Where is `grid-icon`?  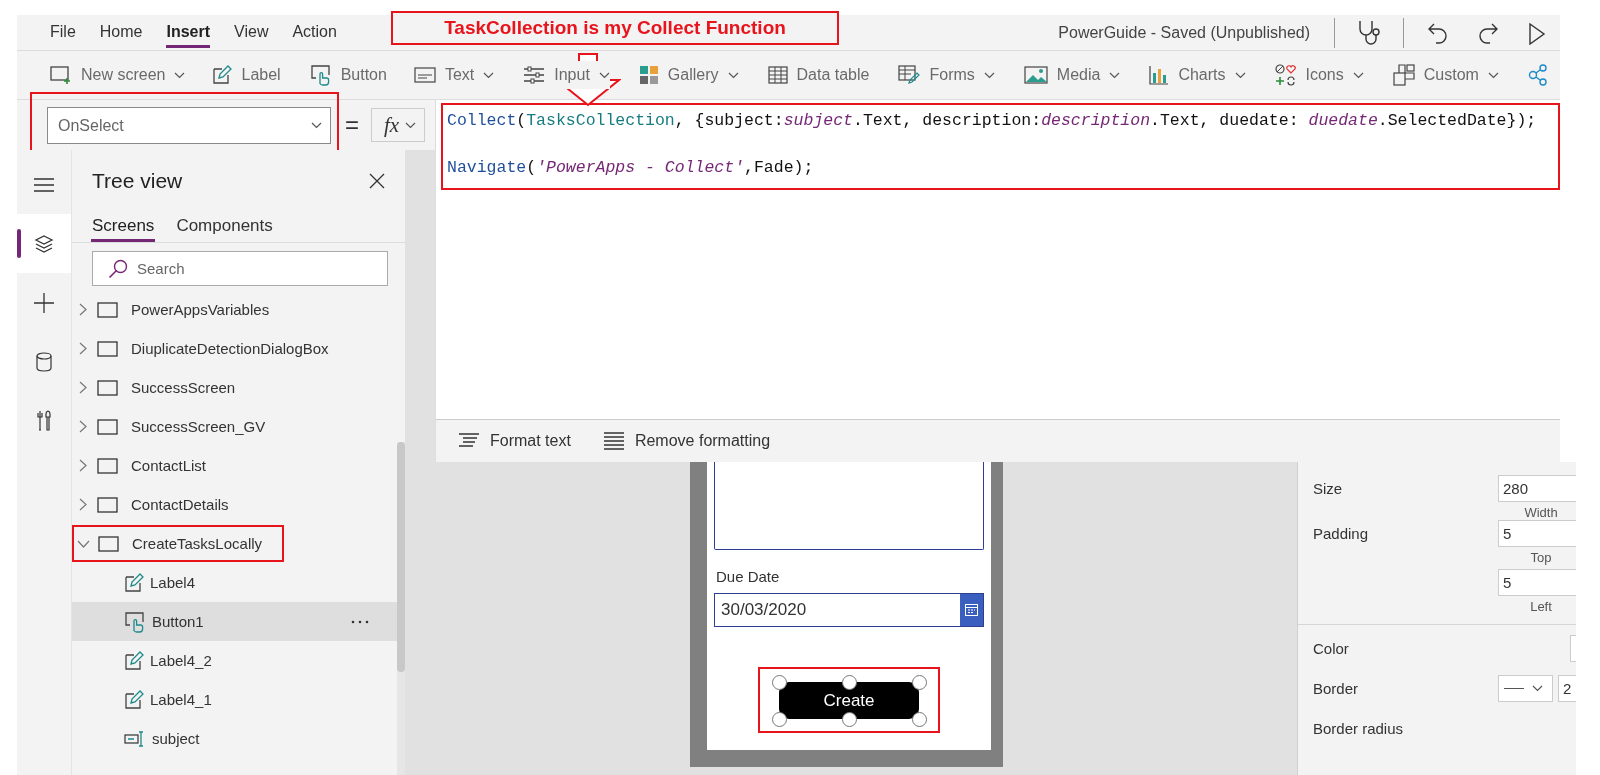 grid-icon is located at coordinates (648, 75).